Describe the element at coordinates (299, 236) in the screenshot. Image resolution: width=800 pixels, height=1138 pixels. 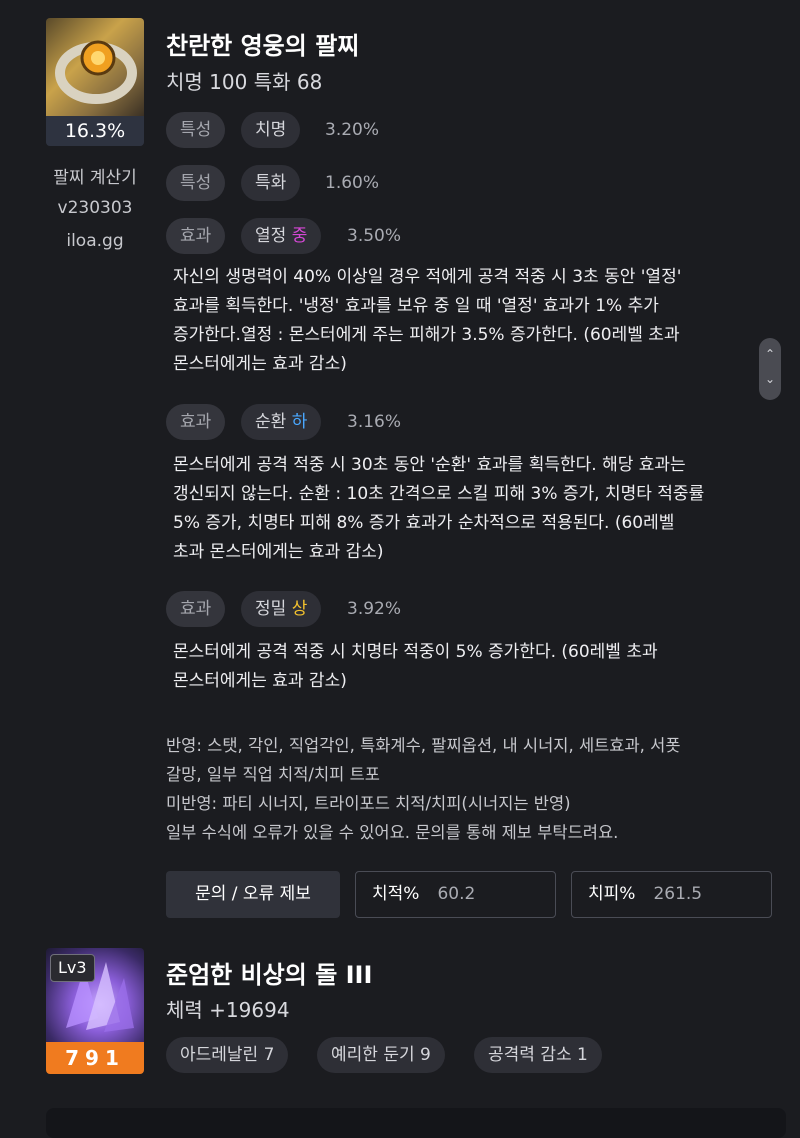
I see `effect-grade: 중` at that location.